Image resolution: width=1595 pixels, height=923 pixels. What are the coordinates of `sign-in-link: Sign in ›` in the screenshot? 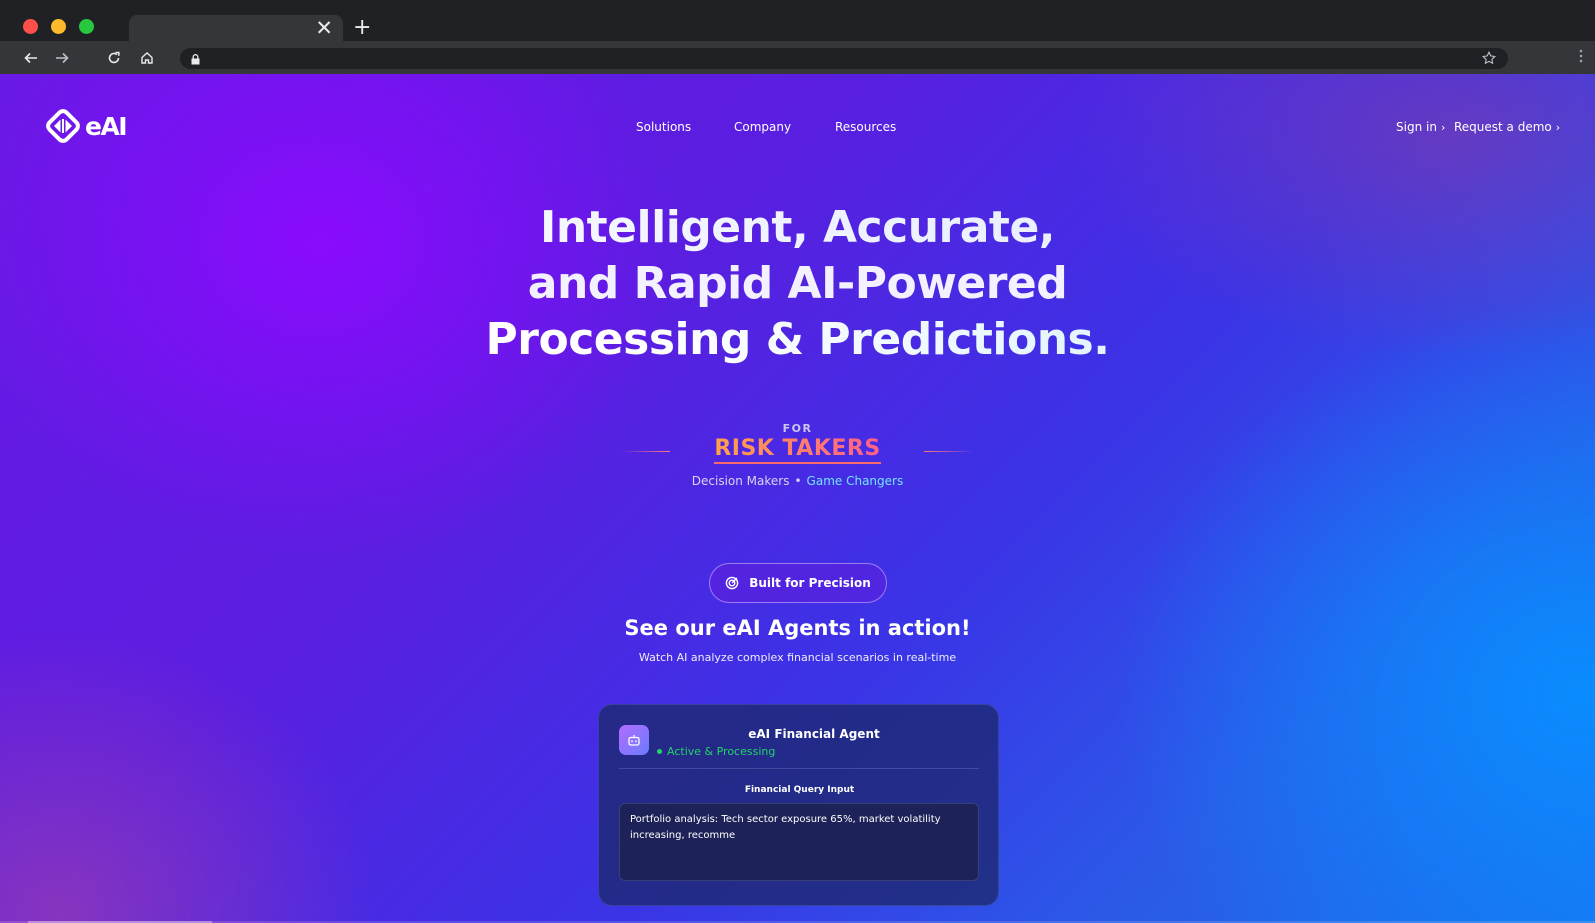 It's located at (1420, 127).